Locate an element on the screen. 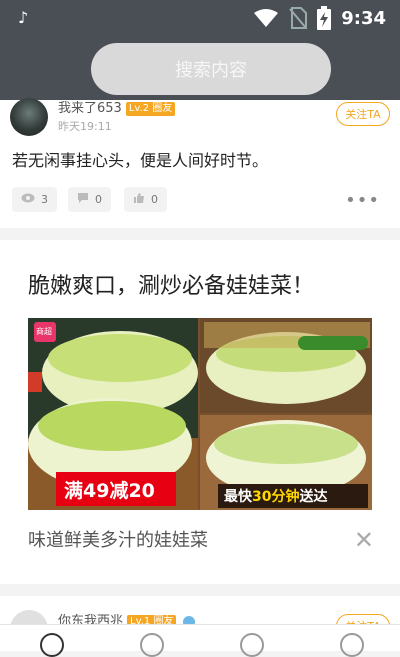 Image resolution: width=400 pixels, height=657 pixels. comment-count-value: 0 is located at coordinates (98, 199).